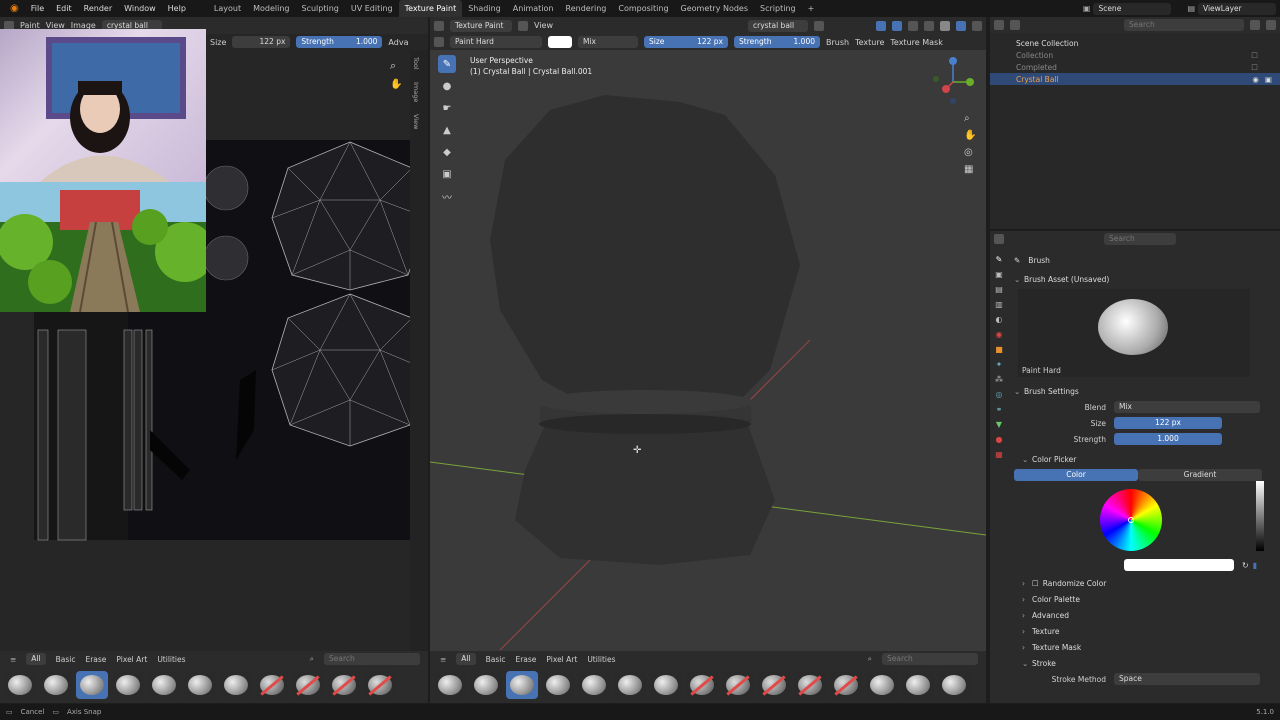 This screenshot has width=1280, height=720. What do you see at coordinates (1237, 8) in the screenshot?
I see `view-layer-selector: ViewLayer` at bounding box center [1237, 8].